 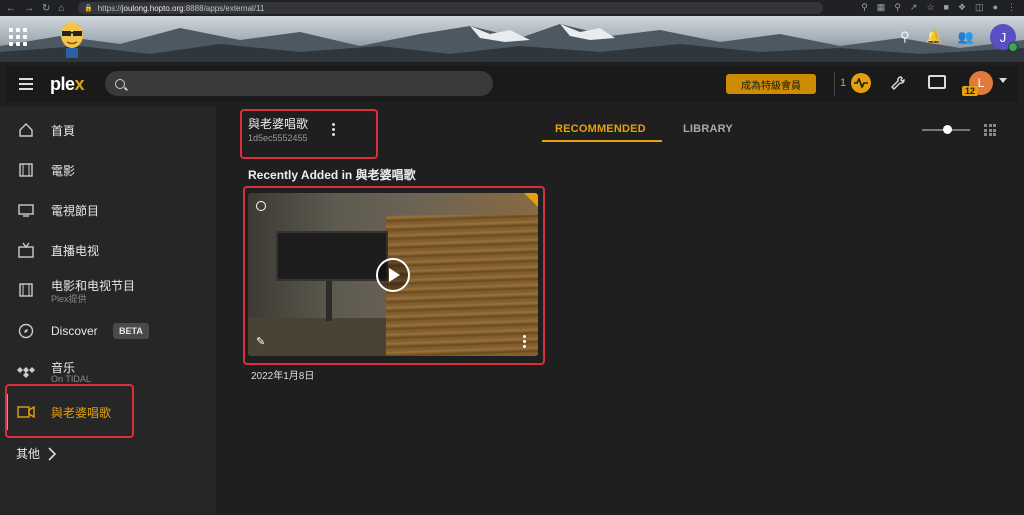 What do you see at coordinates (303, 83) in the screenshot?
I see `search-input` at bounding box center [303, 83].